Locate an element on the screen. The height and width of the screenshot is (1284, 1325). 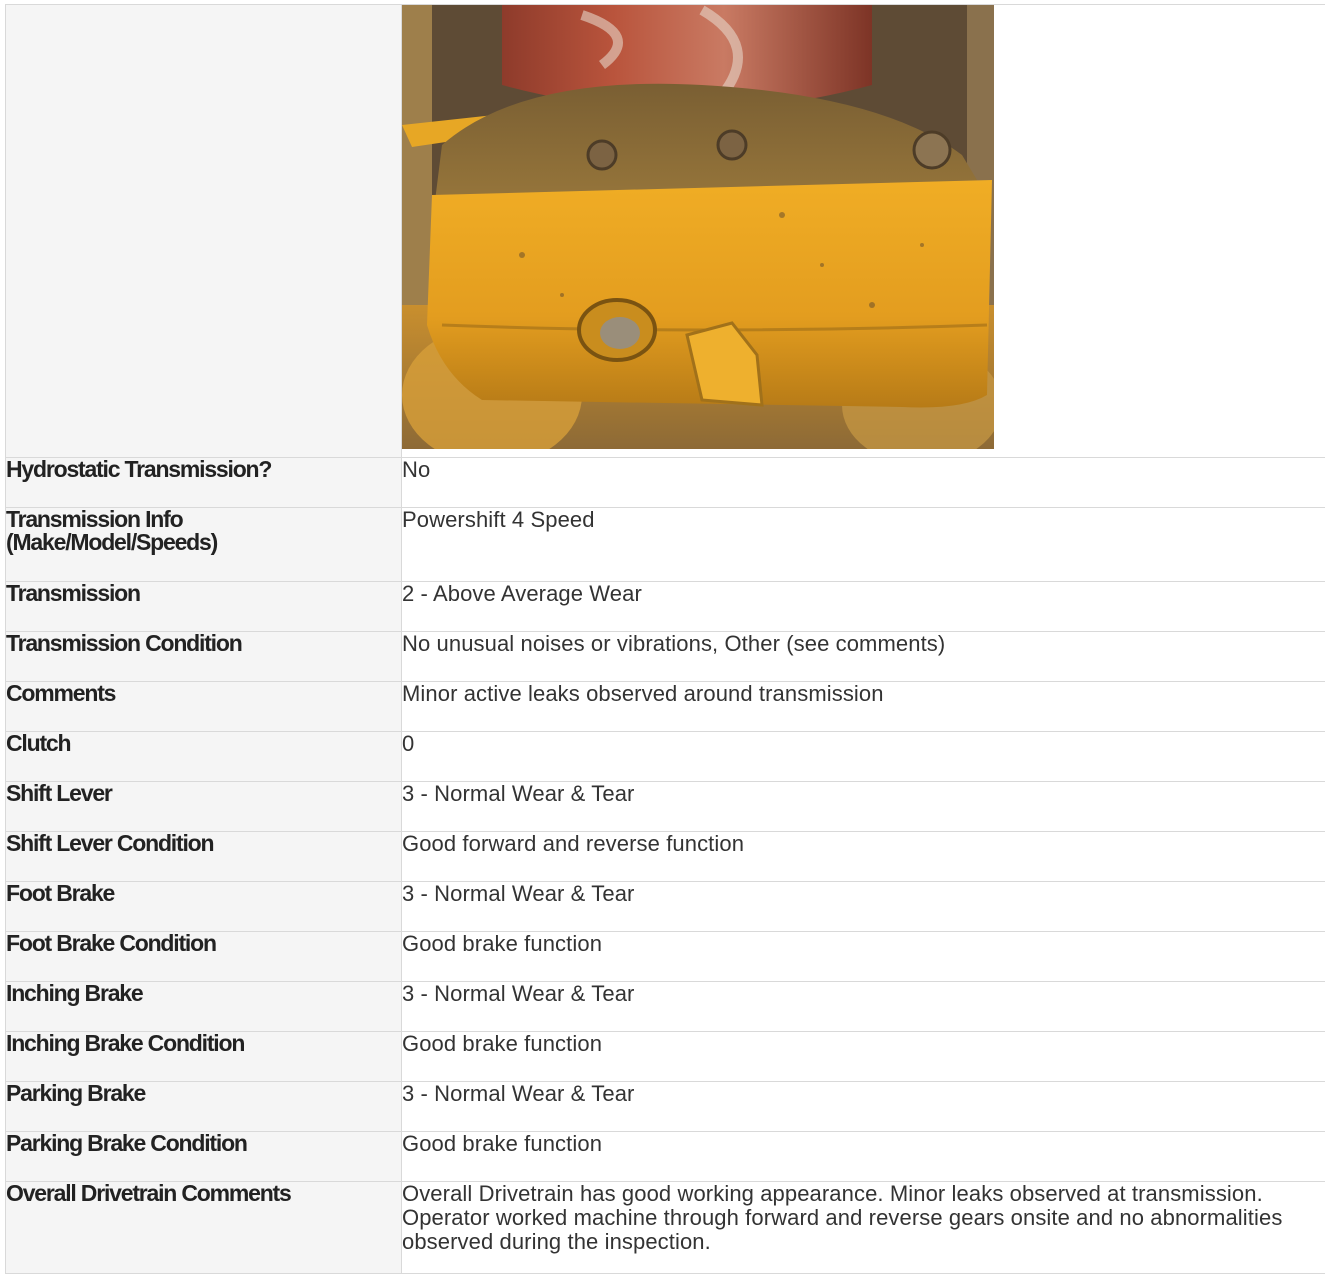
field-value: 2 - Above Average Wear is located at coordinates (863, 606).